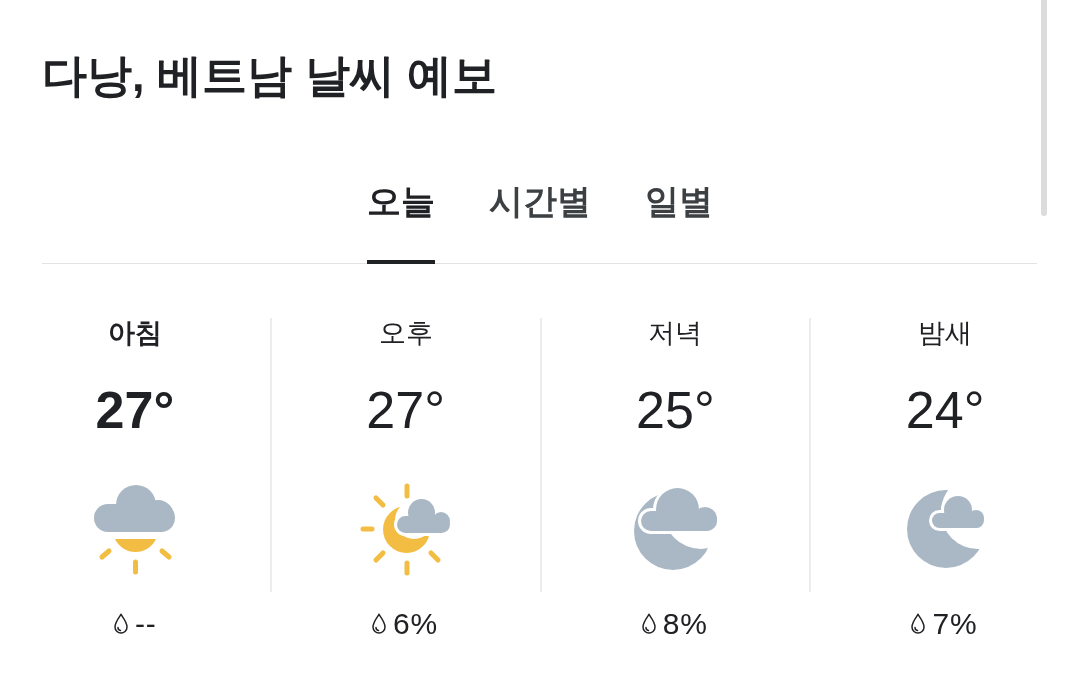 The width and height of the screenshot is (1079, 680). What do you see at coordinates (145, 624) in the screenshot?
I see `precipitation-chance: --` at bounding box center [145, 624].